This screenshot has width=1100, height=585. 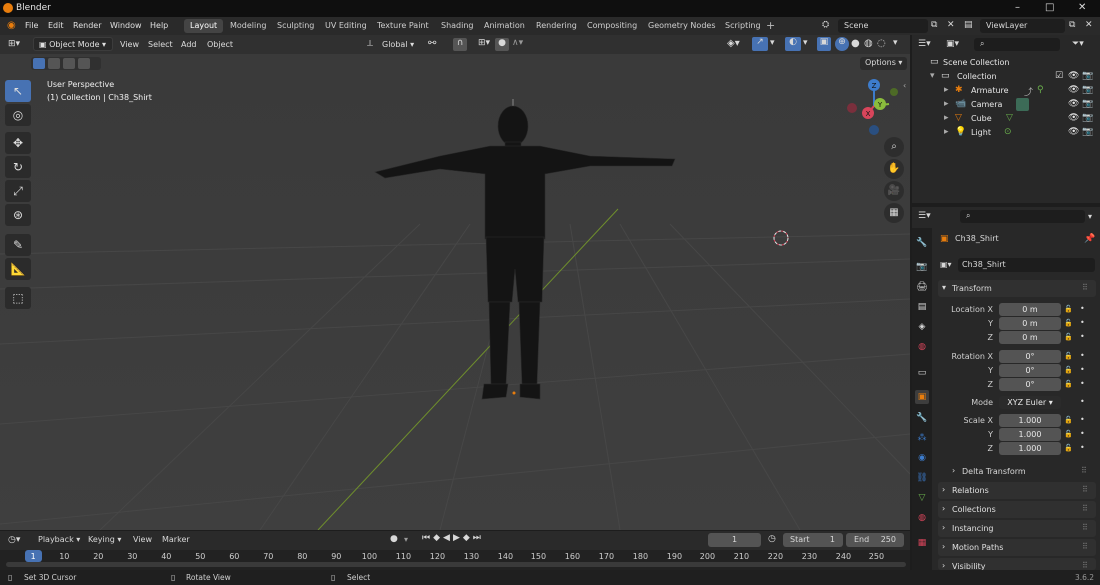 What do you see at coordinates (87, 25) in the screenshot?
I see `menu-render: Render` at bounding box center [87, 25].